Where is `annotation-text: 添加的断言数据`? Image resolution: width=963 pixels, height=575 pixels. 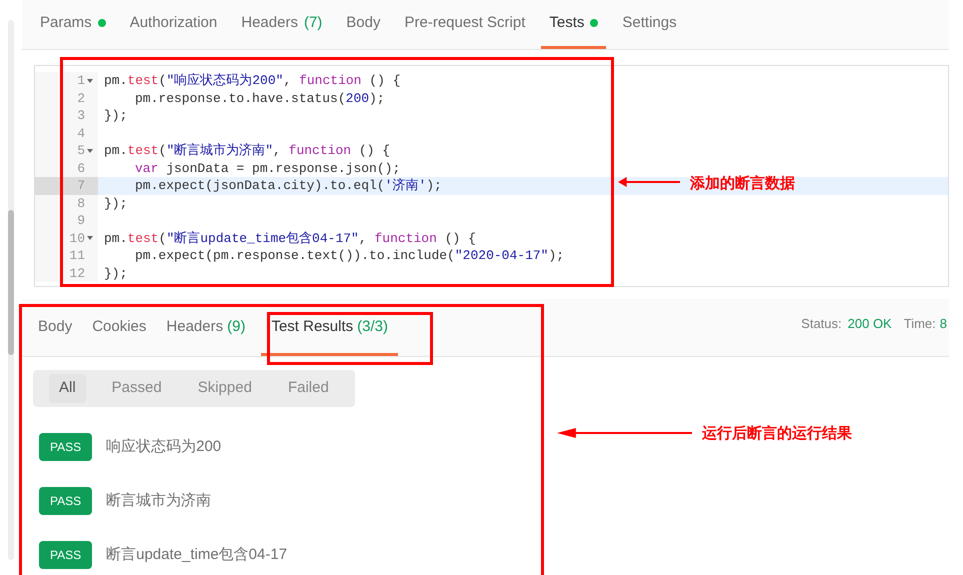 annotation-text: 添加的断言数据 is located at coordinates (742, 184).